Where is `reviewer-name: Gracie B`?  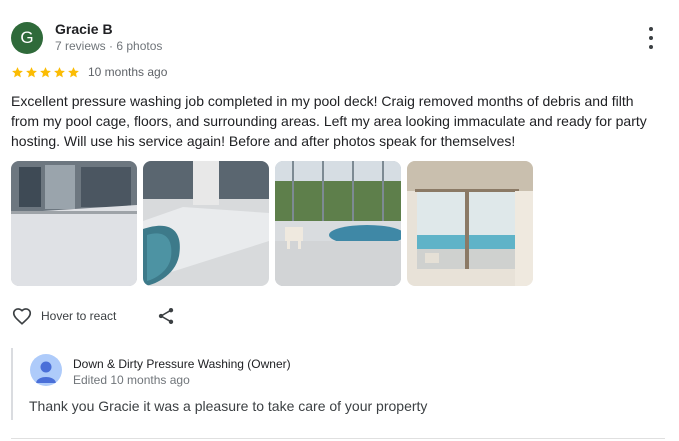
reviewer-name: Gracie B is located at coordinates (84, 29).